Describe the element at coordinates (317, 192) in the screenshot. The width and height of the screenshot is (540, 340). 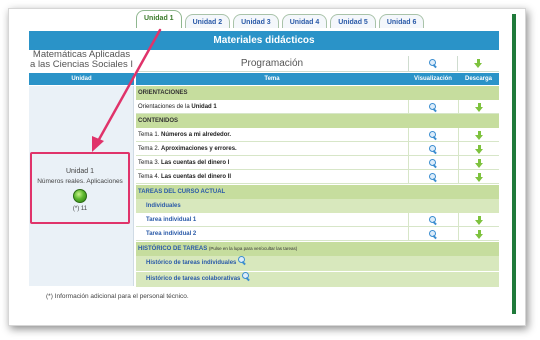
I see `section-tareas: TAREAS DEL CURSO ACTUAL` at that location.